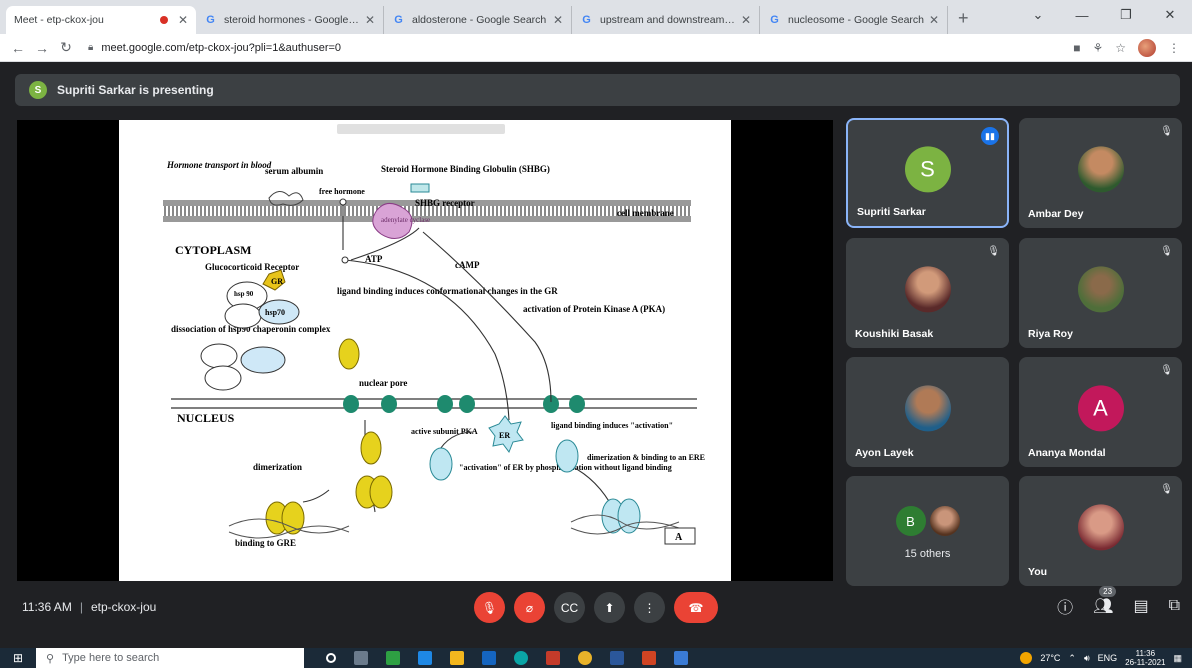 The height and width of the screenshot is (668, 1192). I want to click on nuclear-pores, so click(464, 404).